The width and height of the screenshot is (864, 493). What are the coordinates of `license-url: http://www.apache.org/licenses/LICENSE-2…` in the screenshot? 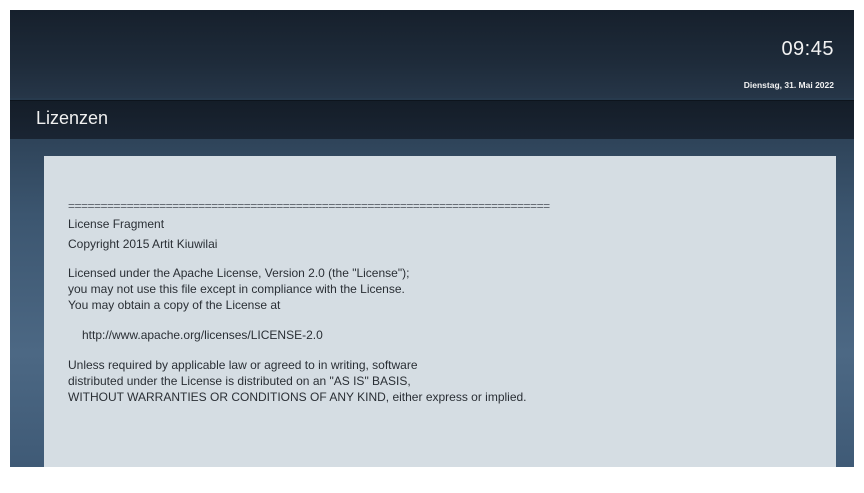 It's located at (202, 335).